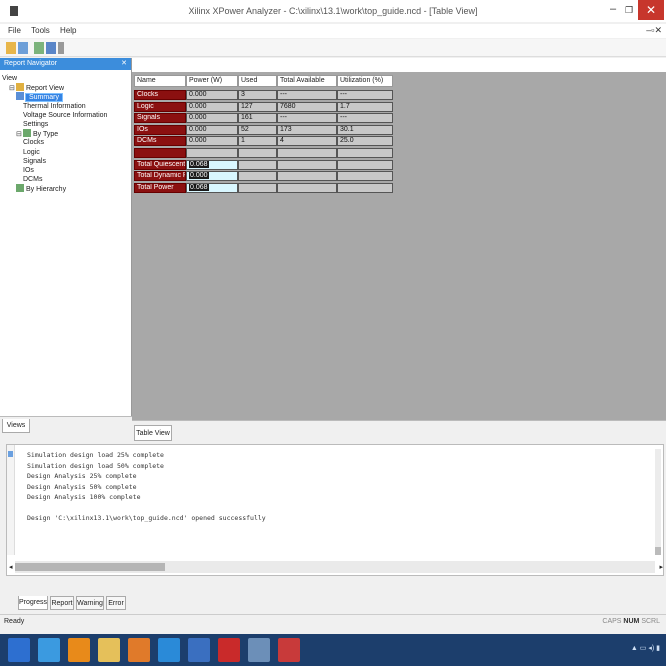 The height and width of the screenshot is (666, 666). I want to click on power-value: 0.000, so click(212, 176).